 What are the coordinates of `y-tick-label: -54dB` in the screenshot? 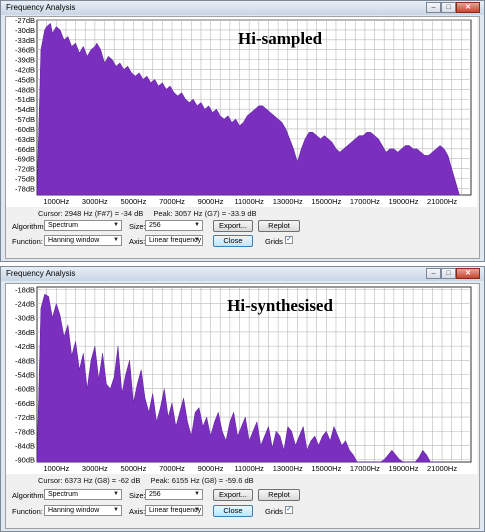 It's located at (25, 375).